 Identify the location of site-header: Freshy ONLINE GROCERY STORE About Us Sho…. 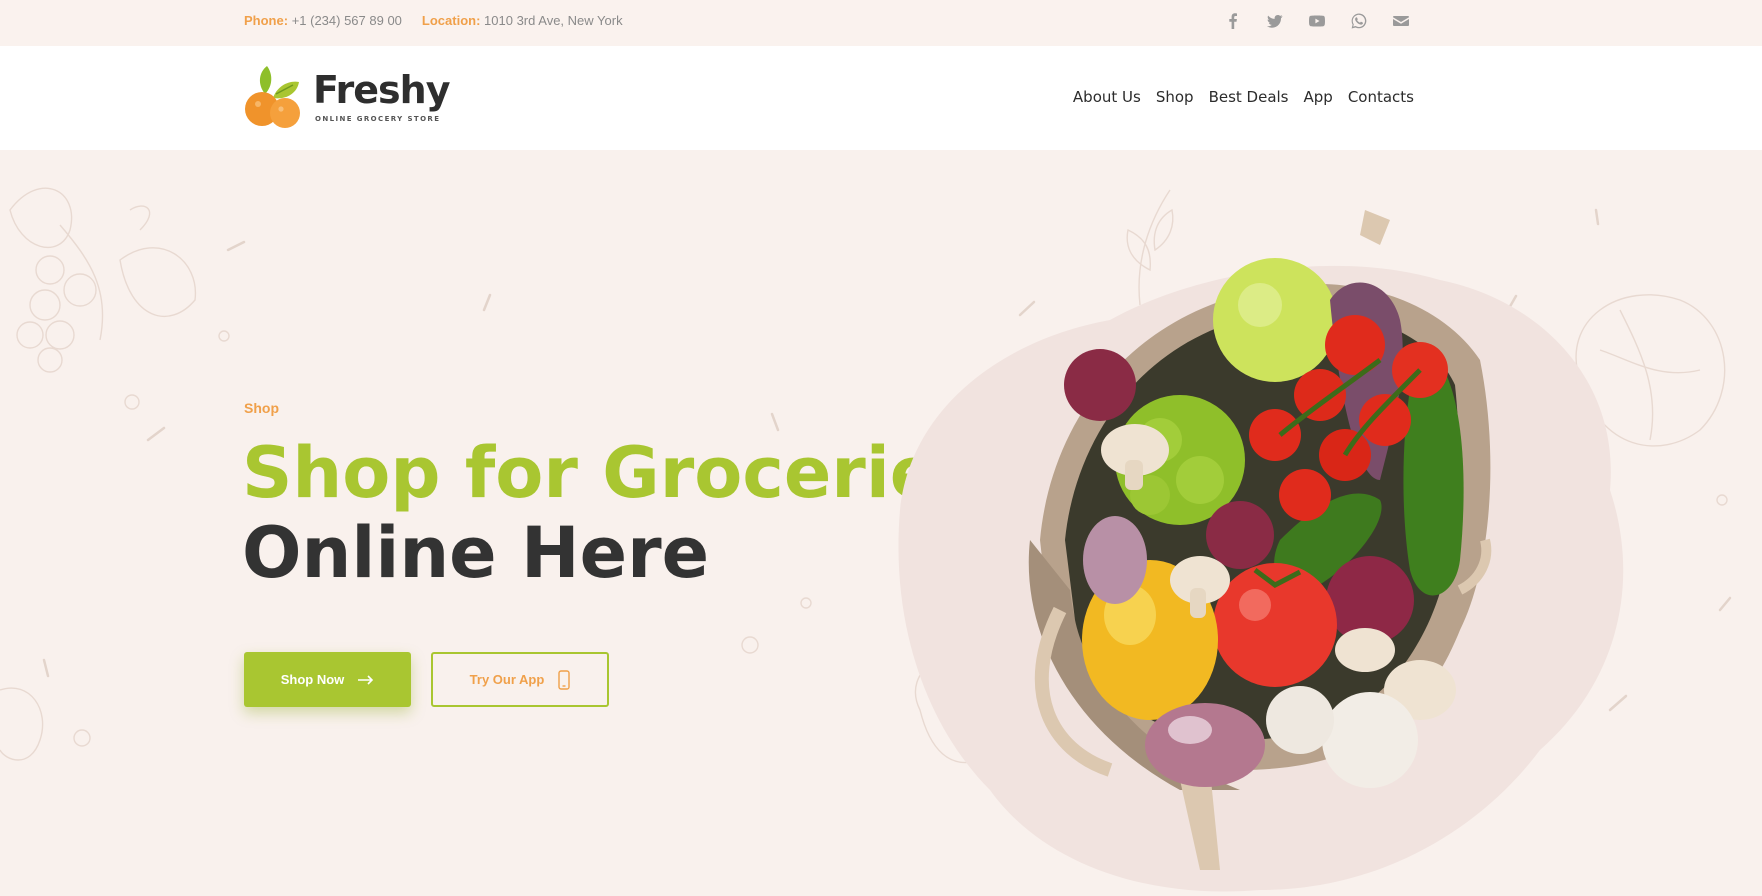
(881, 98).